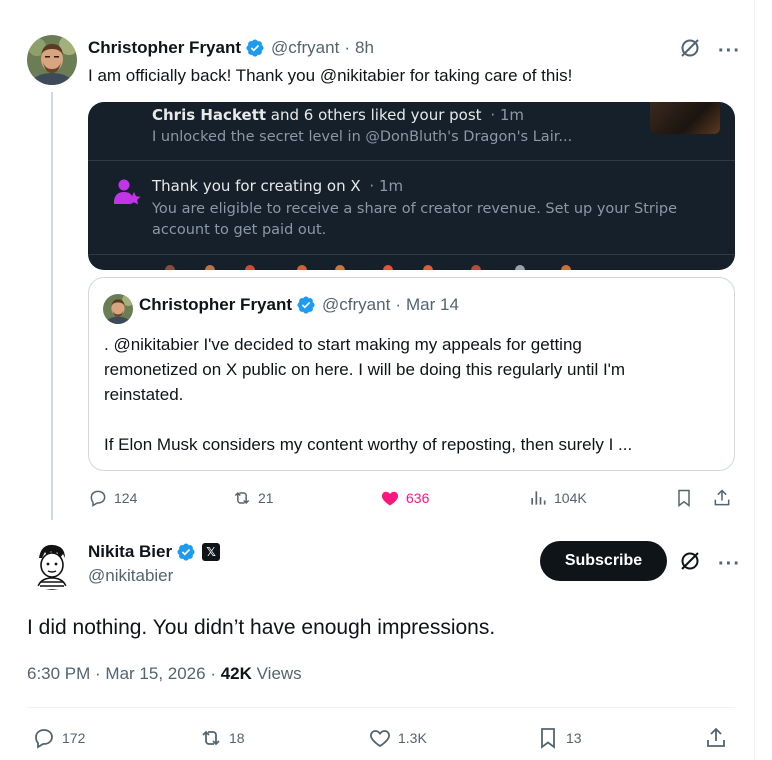  Describe the element at coordinates (130, 552) in the screenshot. I see `author-name: Nikita Bier` at that location.